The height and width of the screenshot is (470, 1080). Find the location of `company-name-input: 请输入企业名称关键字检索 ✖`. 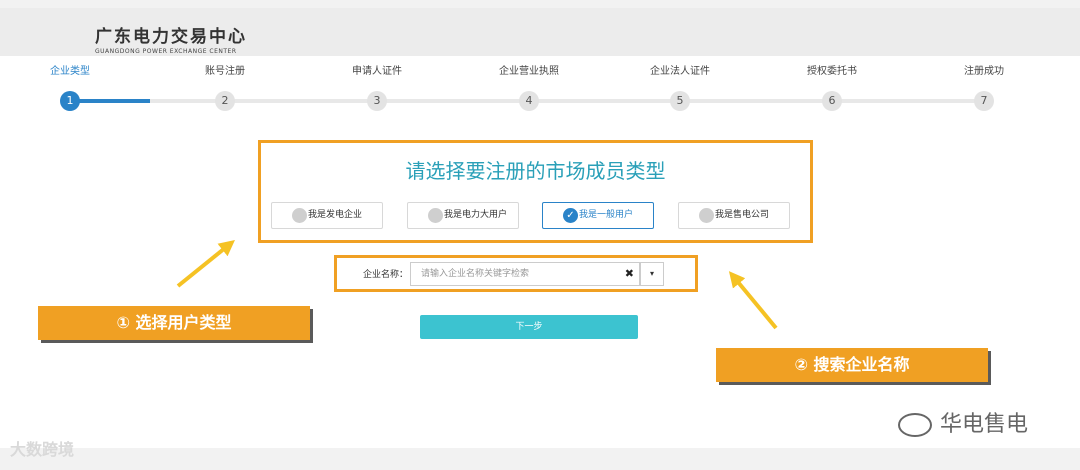

company-name-input: 请输入企业名称关键字检索 ✖ is located at coordinates (525, 274).